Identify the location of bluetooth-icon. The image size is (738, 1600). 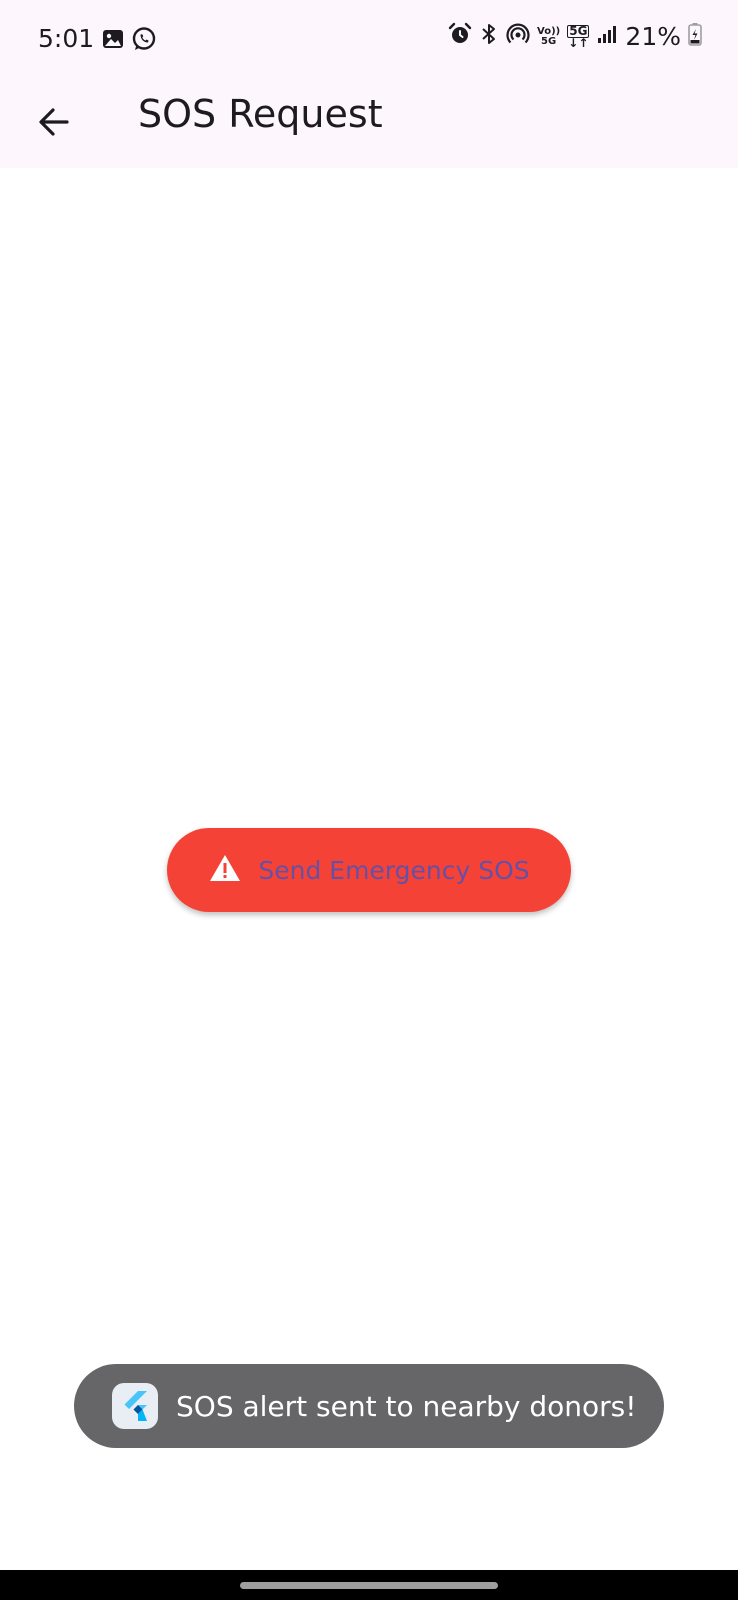
(489, 36).